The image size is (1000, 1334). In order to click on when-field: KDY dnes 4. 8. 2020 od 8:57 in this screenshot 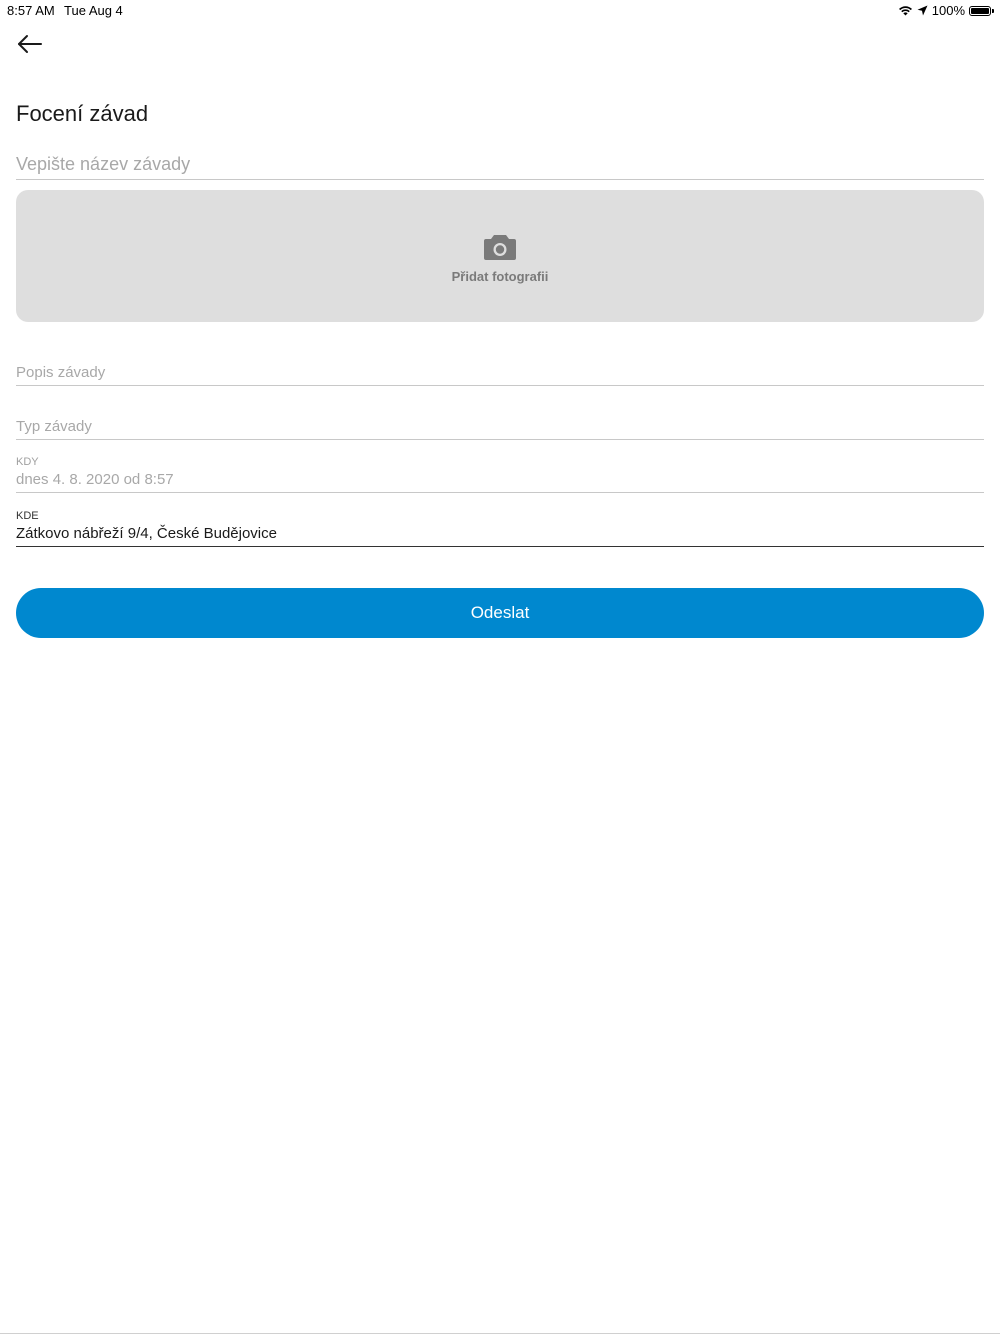, I will do `click(500, 472)`.